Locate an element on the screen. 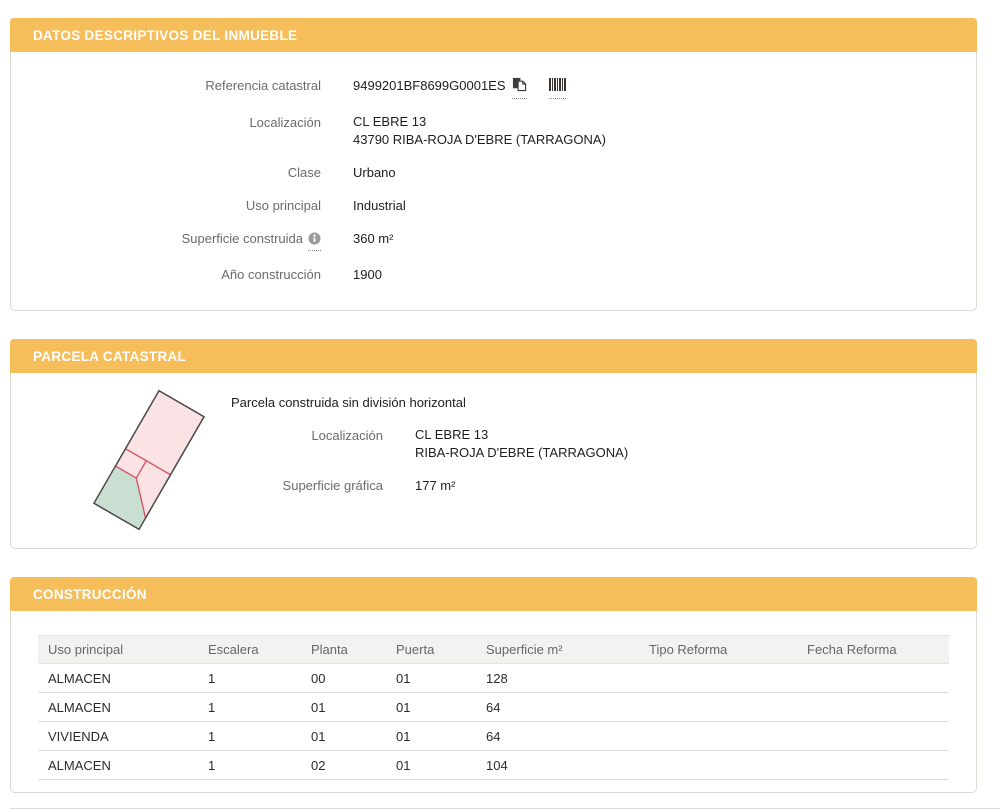 This screenshot has height=809, width=1000. field-label: Referencia catastral is located at coordinates (263, 85).